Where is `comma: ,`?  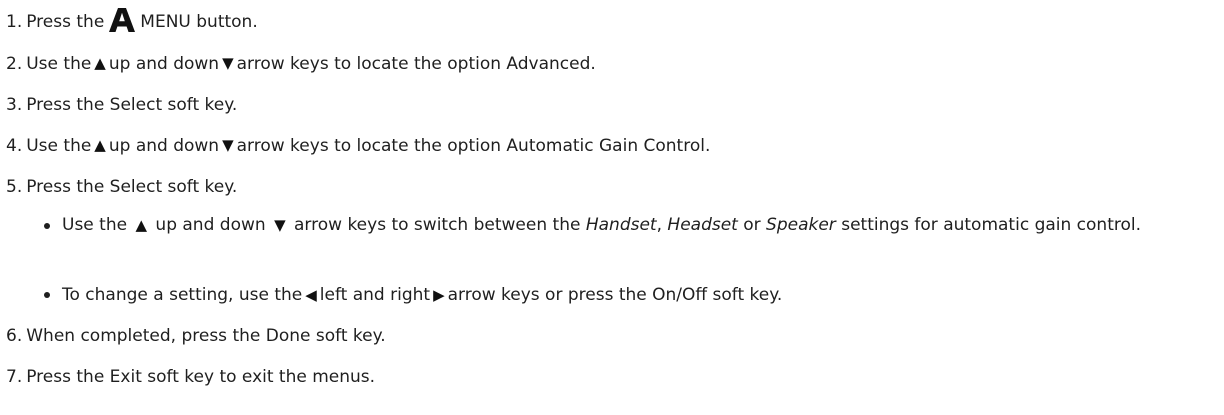
comma: , is located at coordinates (659, 225).